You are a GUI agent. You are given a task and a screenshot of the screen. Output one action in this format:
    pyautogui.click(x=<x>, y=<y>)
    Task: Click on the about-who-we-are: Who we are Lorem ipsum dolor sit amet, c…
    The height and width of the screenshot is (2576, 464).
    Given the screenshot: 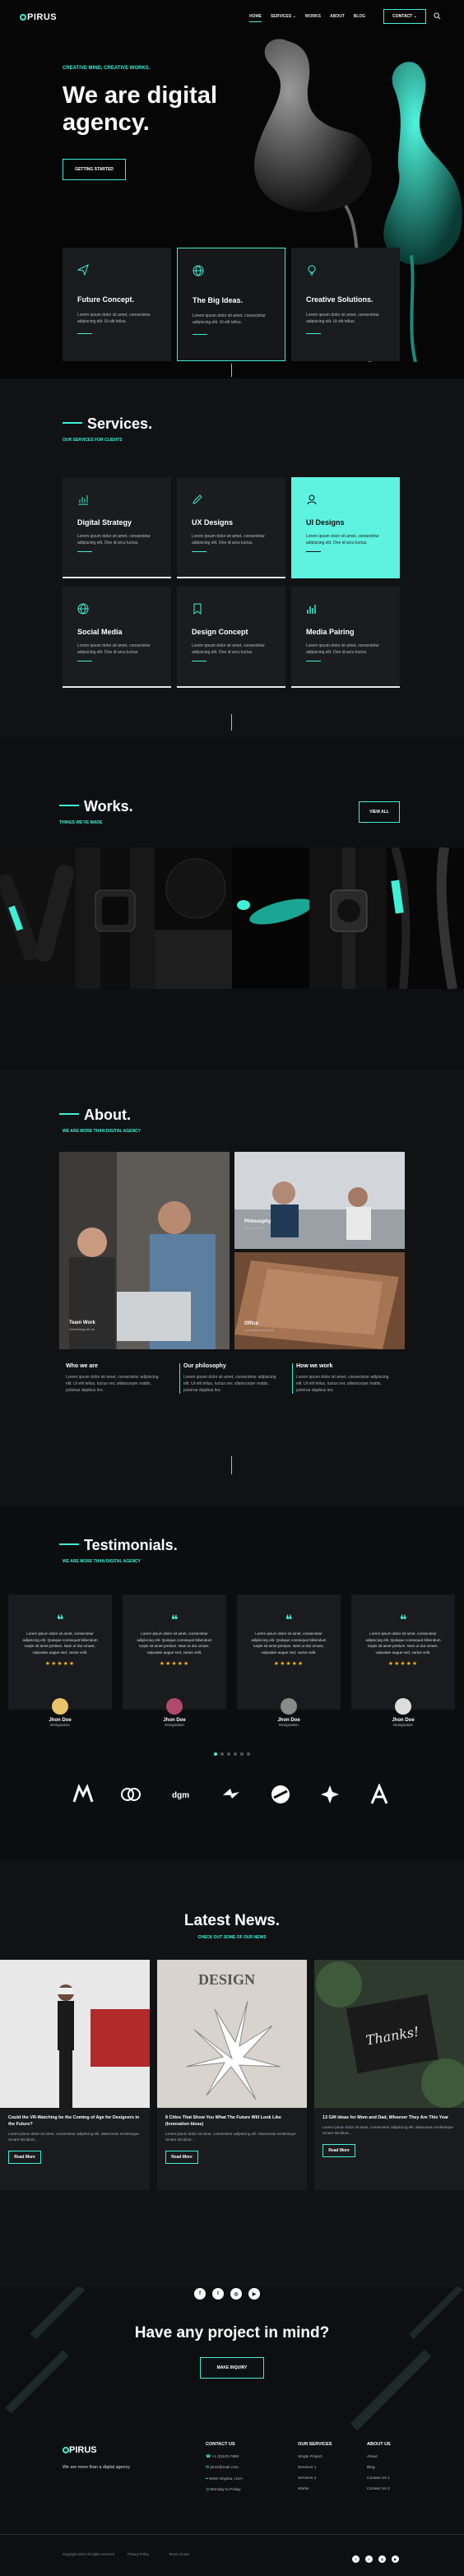 What is the action you would take?
    pyautogui.click(x=115, y=1378)
    